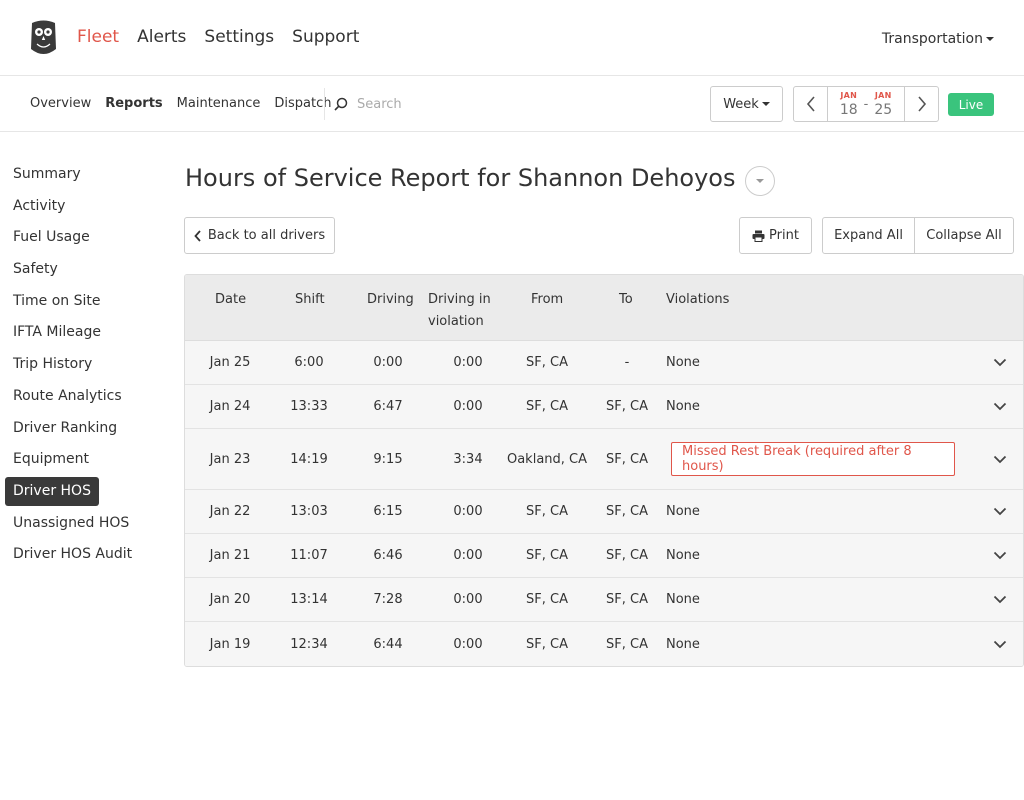 This screenshot has height=800, width=1024. Describe the element at coordinates (161, 37) in the screenshot. I see `nav-alerts: Alerts` at that location.